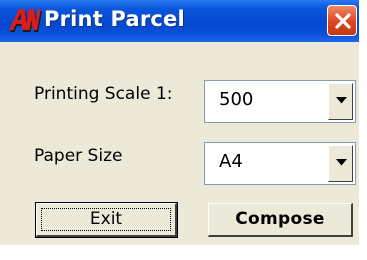 This screenshot has height=260, width=367. Describe the element at coordinates (114, 19) in the screenshot. I see `window-title: Print Parcel` at that location.